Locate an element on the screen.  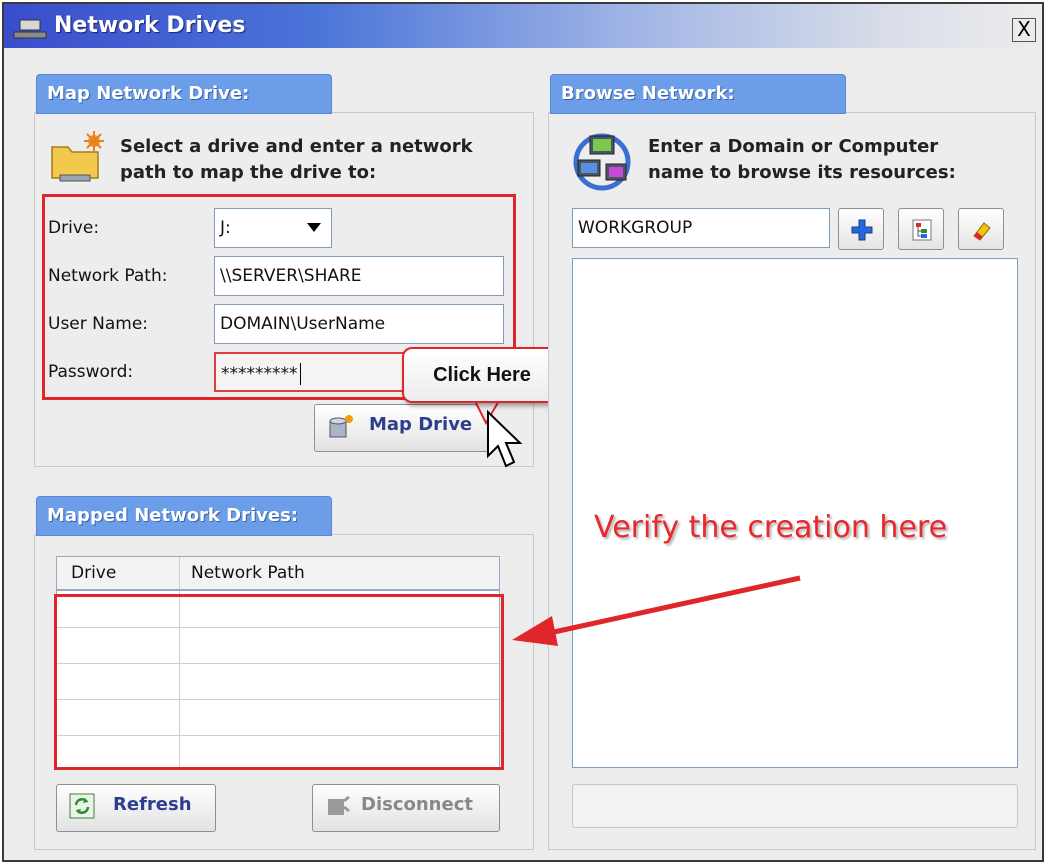
refresh-icon is located at coordinates (82, 806).